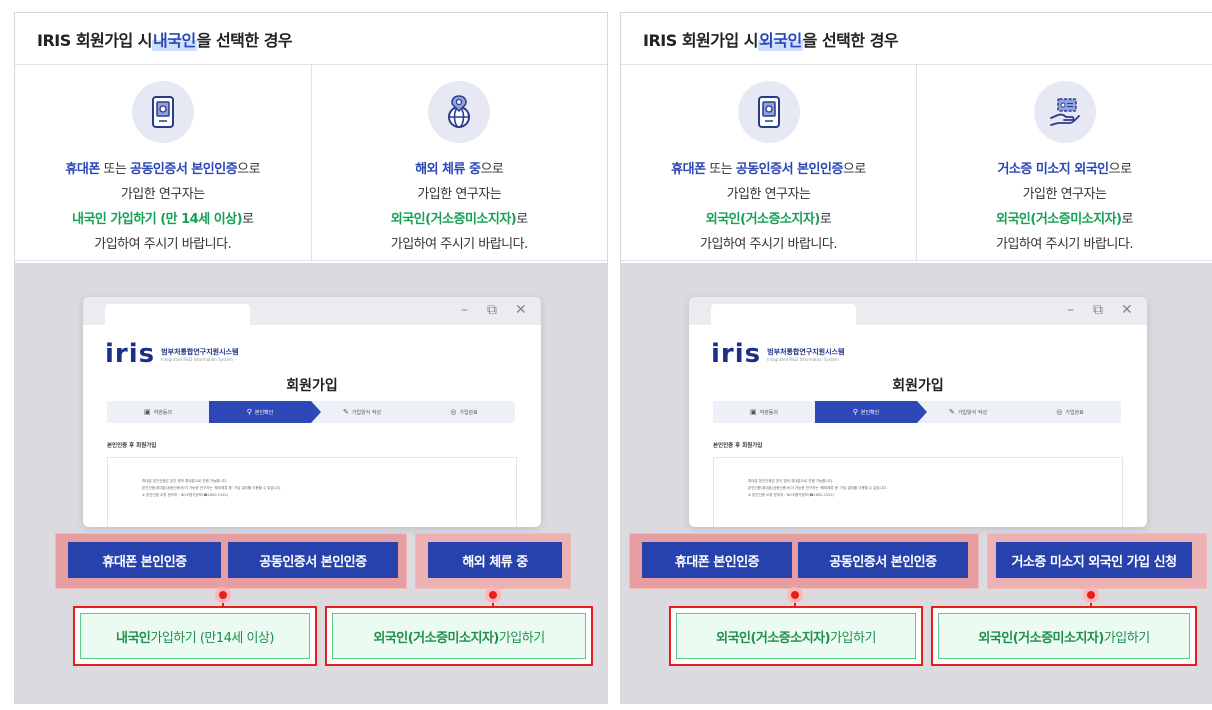  I want to click on no-residence-card-apply-button: 거소증 미소지 외국인 가입 신청, so click(1094, 560).